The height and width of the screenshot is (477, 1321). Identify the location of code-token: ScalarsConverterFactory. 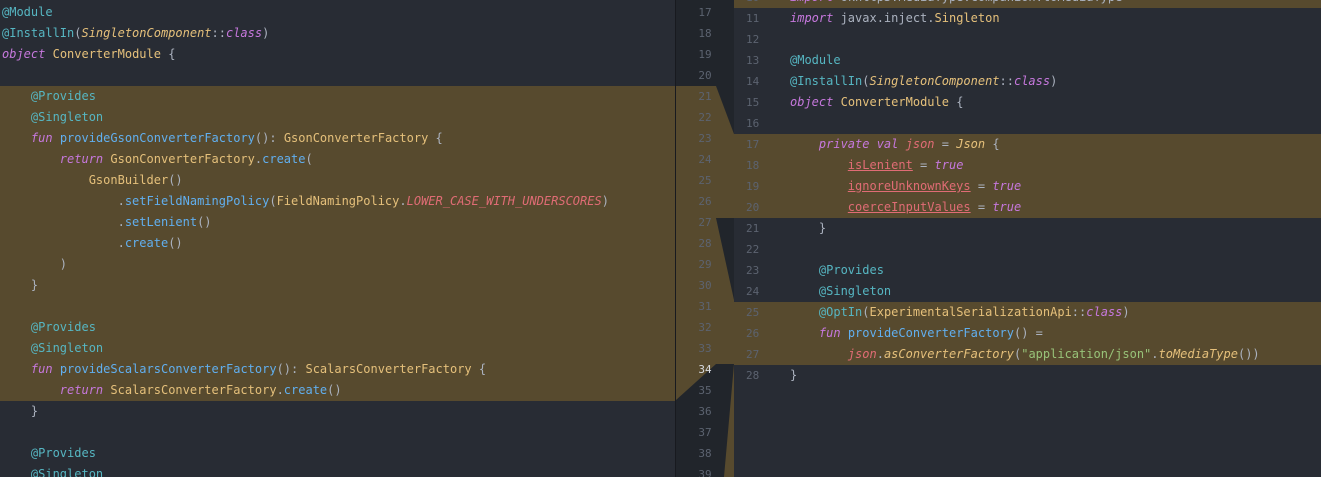
(388, 369).